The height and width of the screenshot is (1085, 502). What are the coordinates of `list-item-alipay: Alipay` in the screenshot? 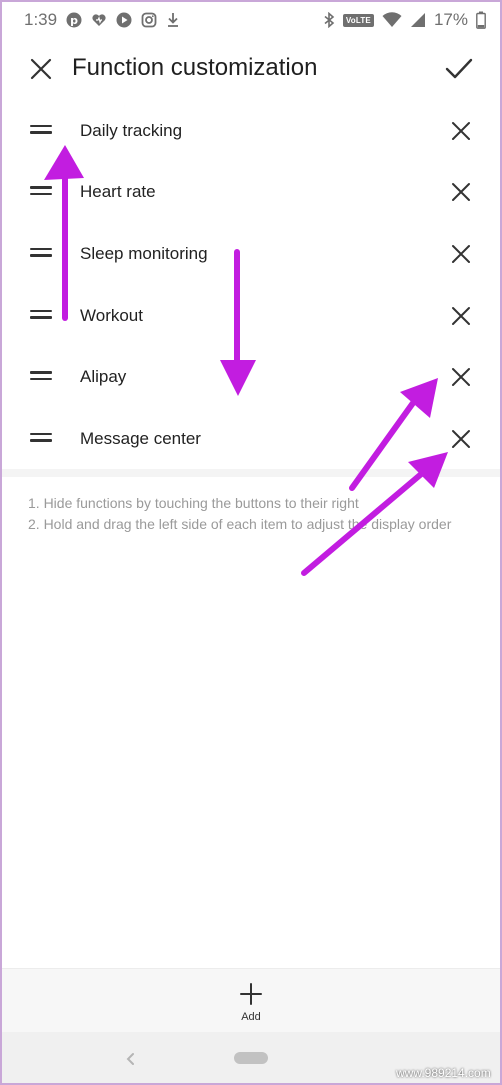 It's located at (251, 377).